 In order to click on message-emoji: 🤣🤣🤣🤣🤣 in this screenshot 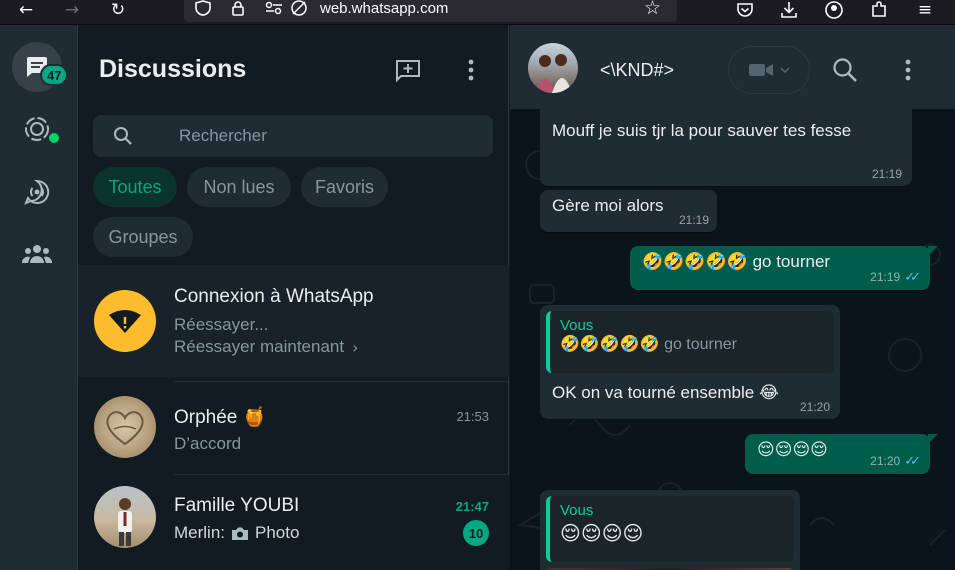, I will do `click(695, 262)`.